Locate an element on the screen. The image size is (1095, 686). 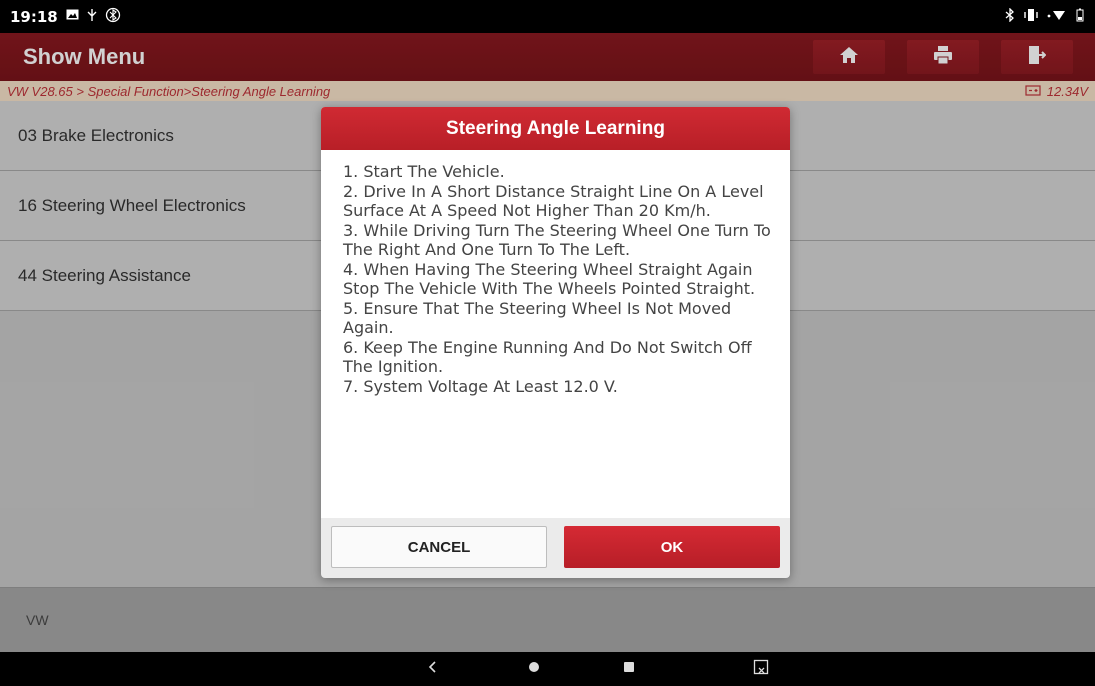
system-nav-bar is located at coordinates (547, 669).